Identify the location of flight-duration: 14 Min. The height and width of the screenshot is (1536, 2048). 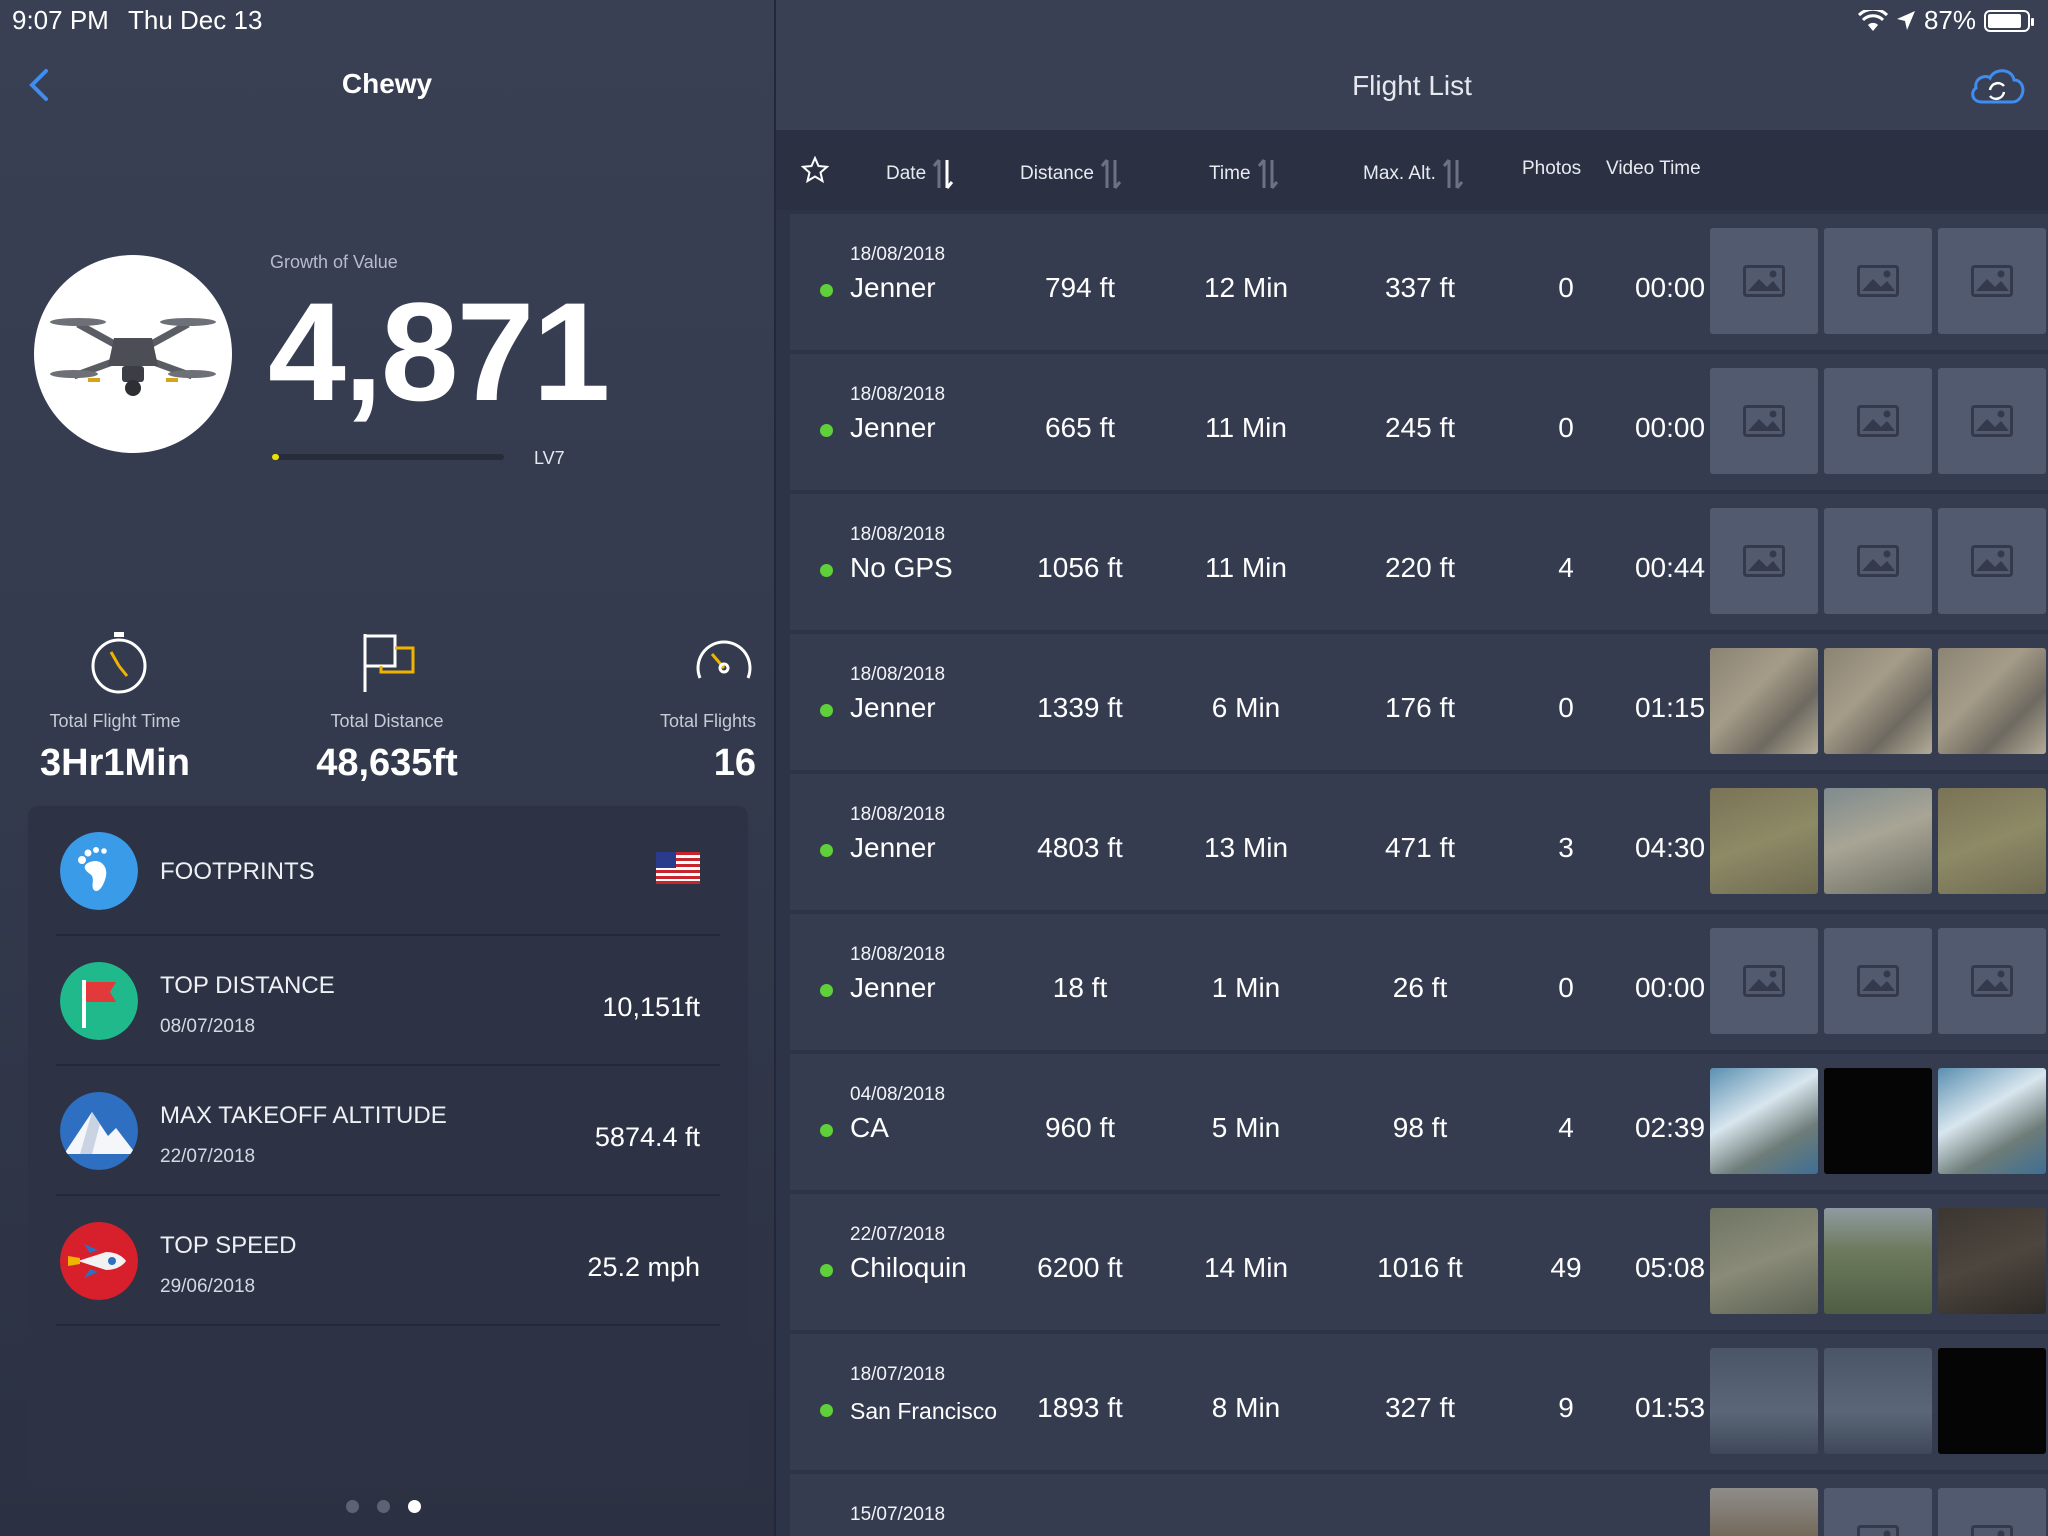
(1246, 1267).